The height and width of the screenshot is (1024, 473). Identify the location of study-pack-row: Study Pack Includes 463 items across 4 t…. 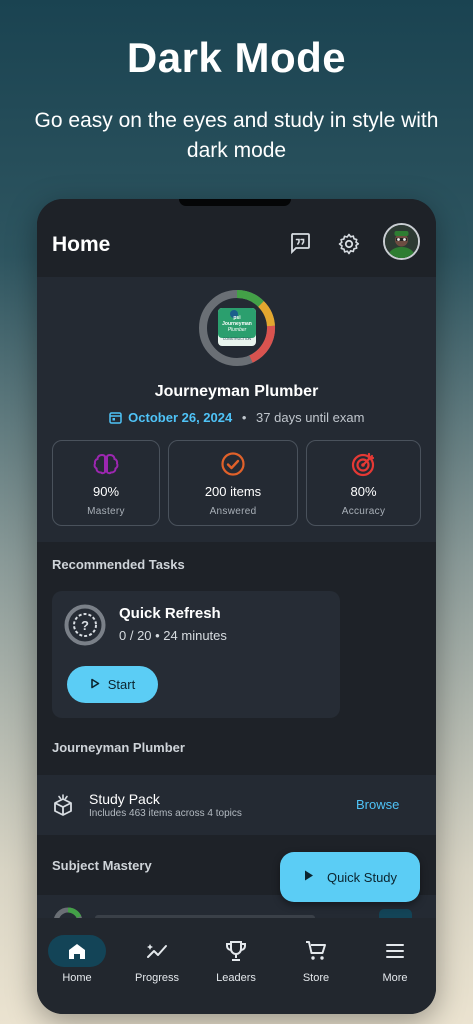
(236, 805).